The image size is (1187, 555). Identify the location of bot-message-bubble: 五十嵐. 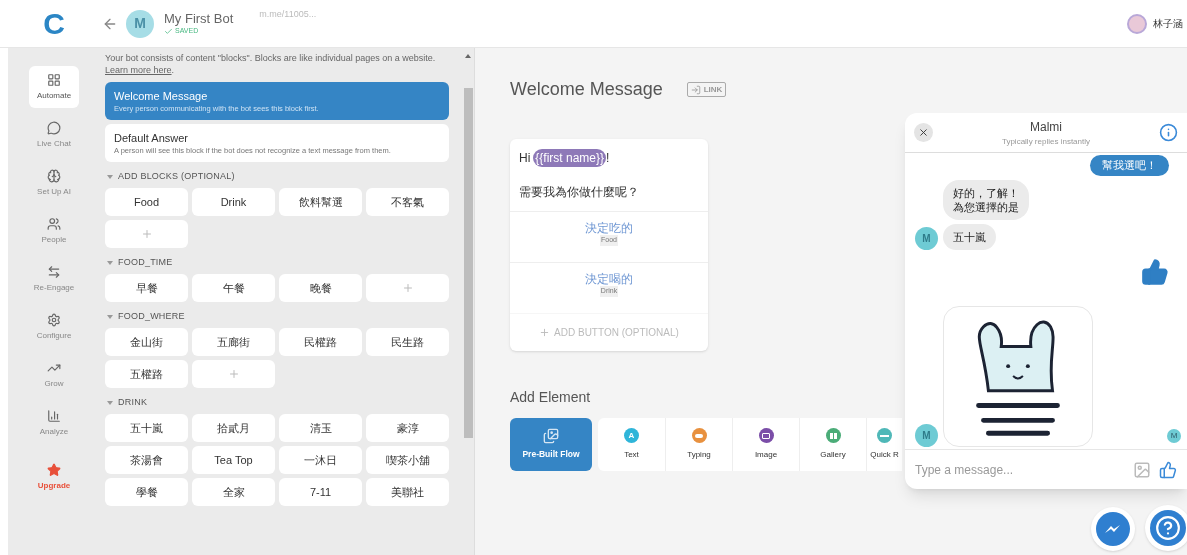
(969, 236).